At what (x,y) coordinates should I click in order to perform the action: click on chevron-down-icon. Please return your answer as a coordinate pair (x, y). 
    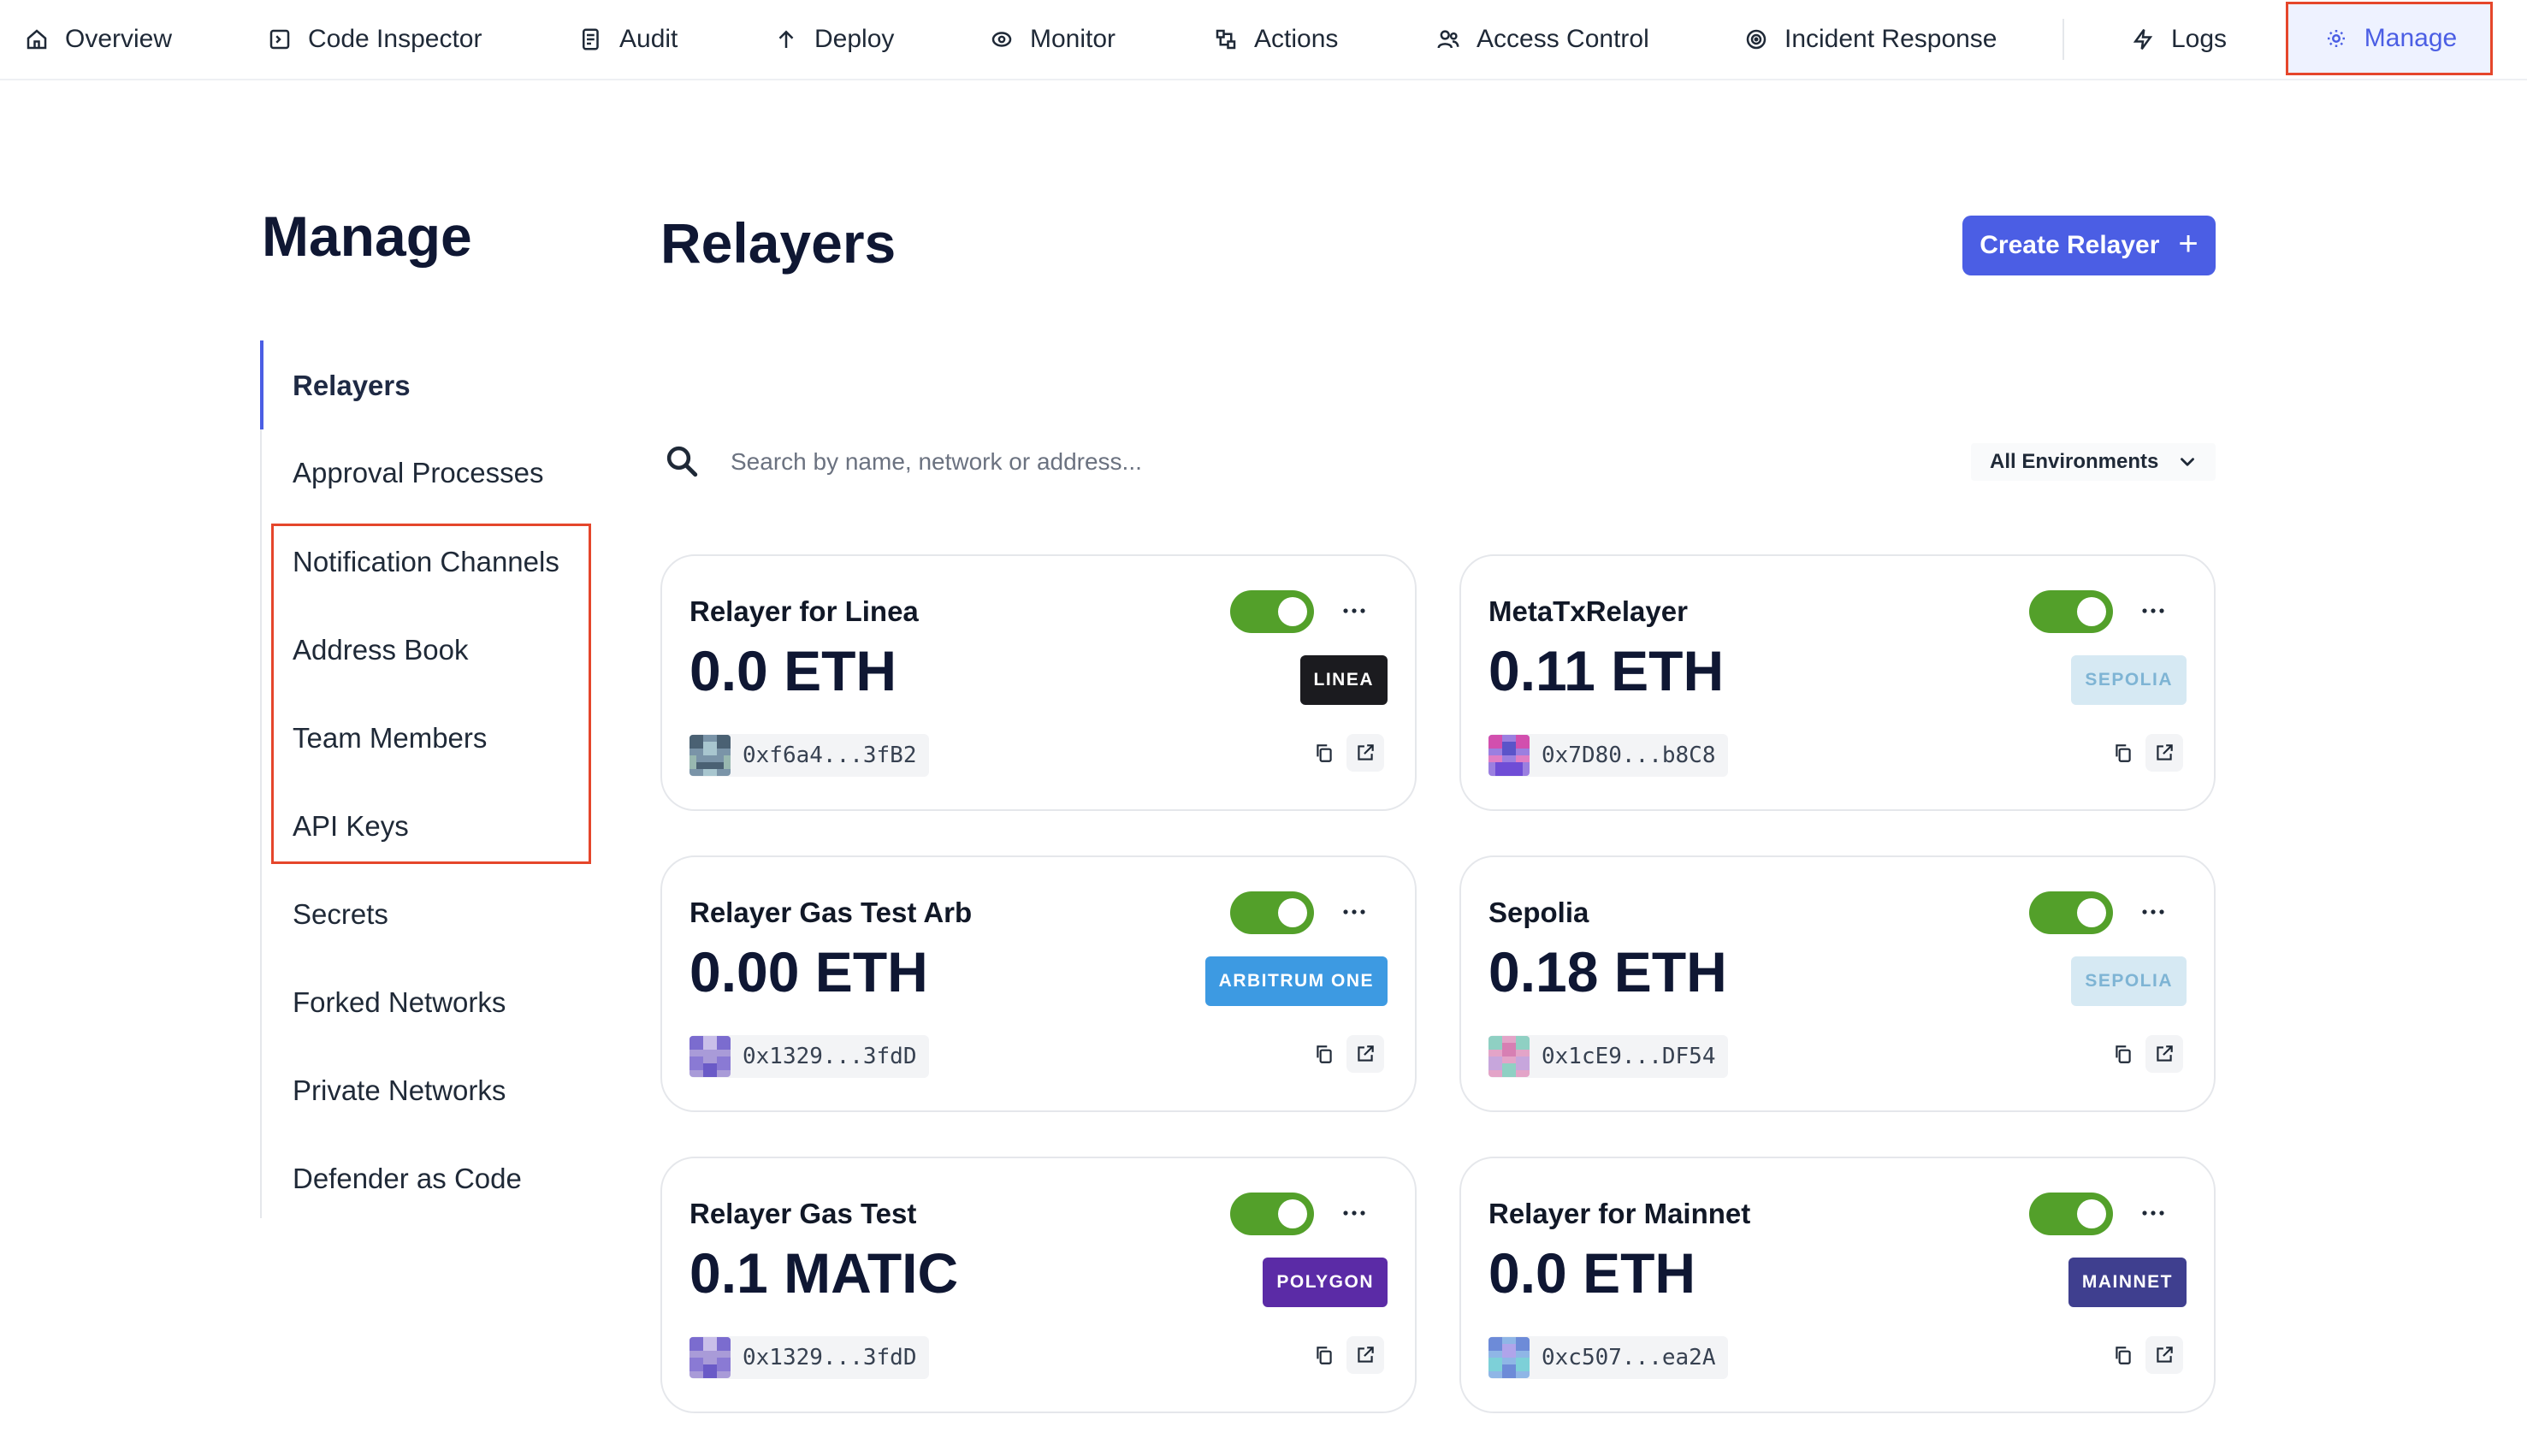
    Looking at the image, I should click on (2187, 462).